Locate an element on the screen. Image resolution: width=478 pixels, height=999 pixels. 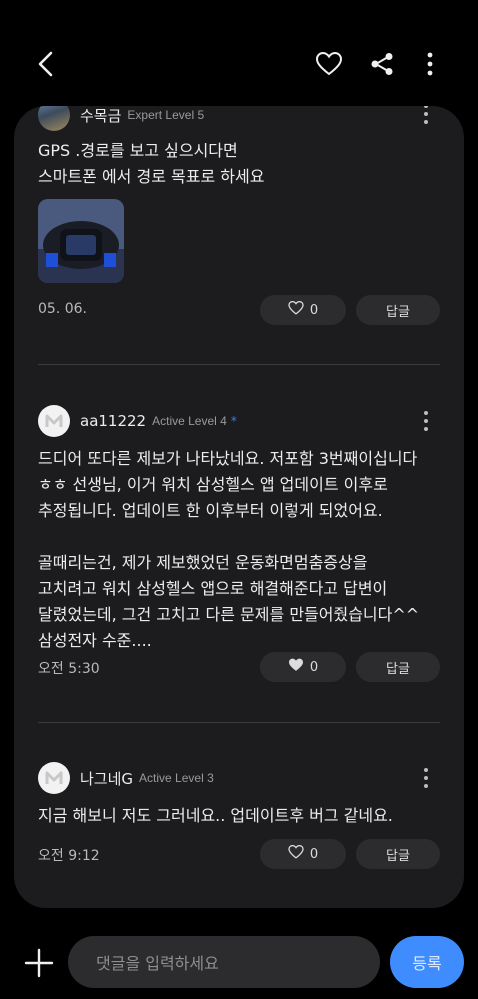
more-options-icon is located at coordinates (430, 64).